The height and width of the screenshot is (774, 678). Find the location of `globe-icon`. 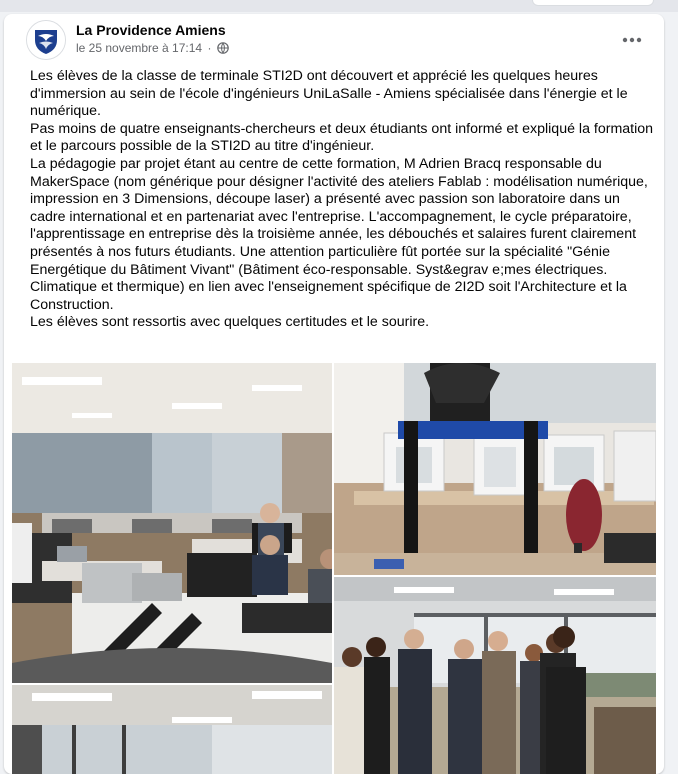

globe-icon is located at coordinates (222, 49).